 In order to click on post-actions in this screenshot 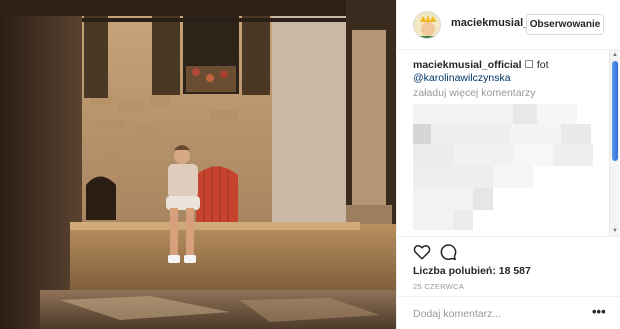, I will do `click(508, 250)`.